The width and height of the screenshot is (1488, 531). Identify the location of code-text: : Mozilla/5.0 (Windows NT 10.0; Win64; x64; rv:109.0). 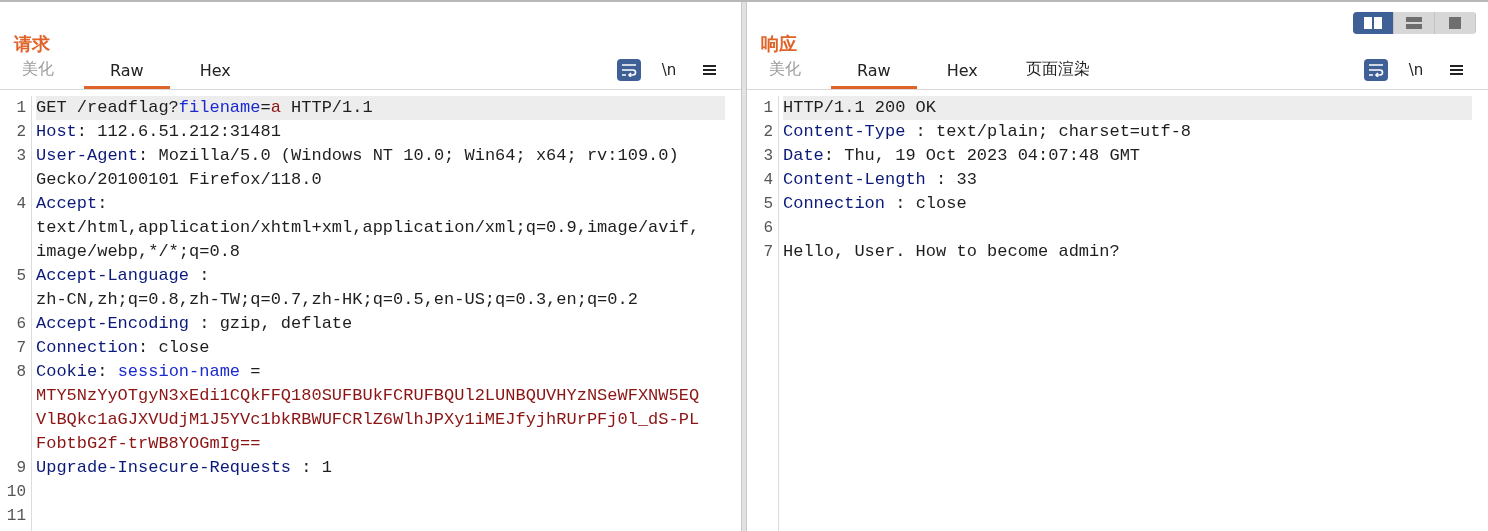
(408, 155).